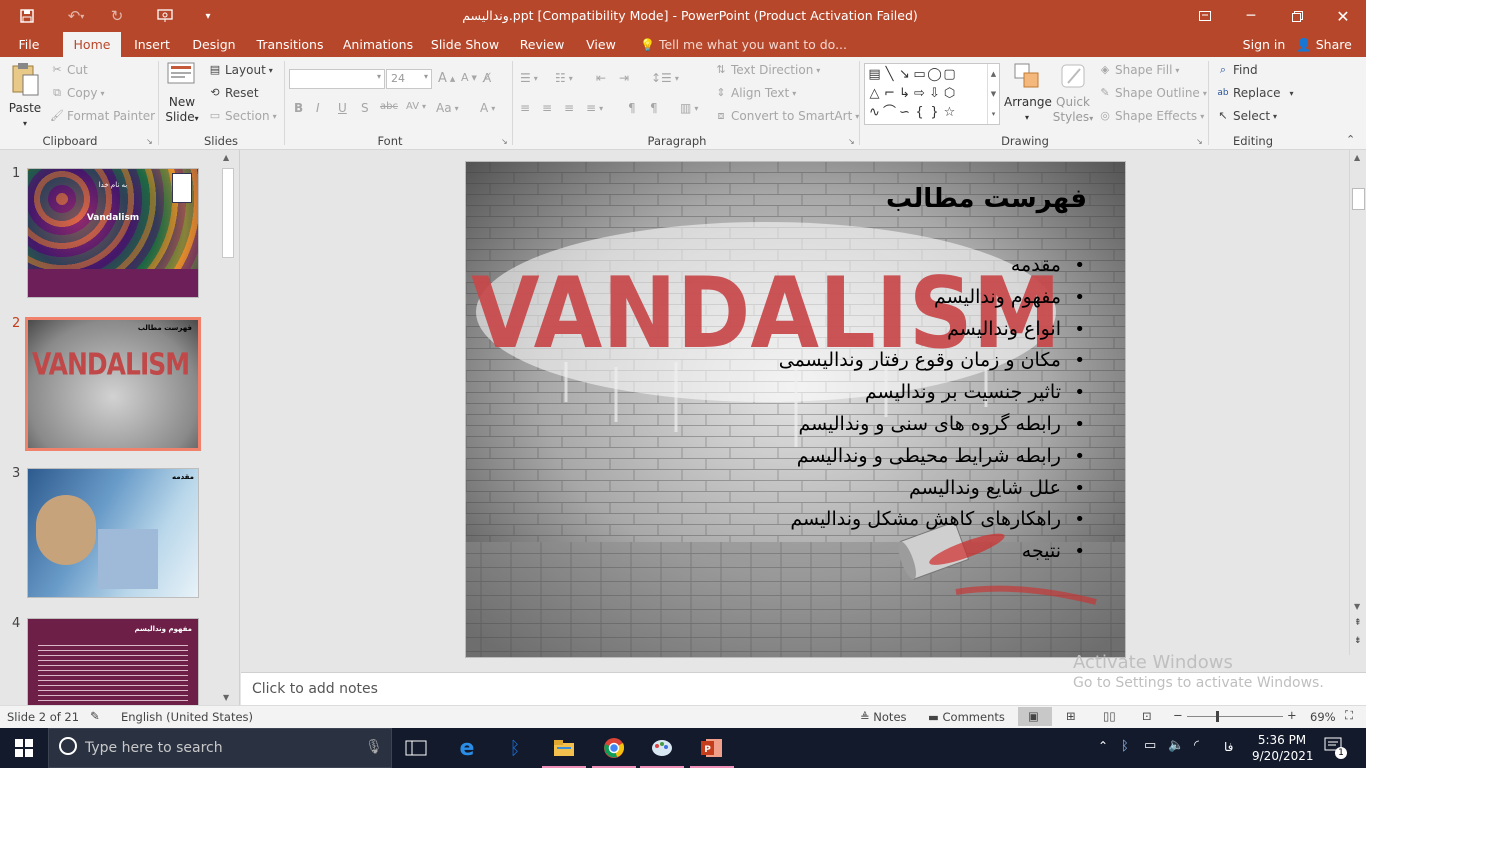 The width and height of the screenshot is (1501, 865). Describe the element at coordinates (113, 233) in the screenshot. I see `slide-thumbnail: به نام خدا Vandalism` at that location.